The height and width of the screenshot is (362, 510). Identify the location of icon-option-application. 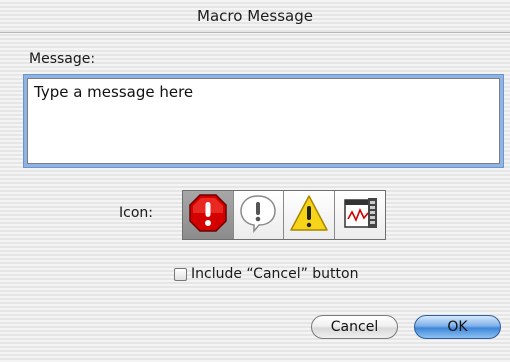
(359, 215).